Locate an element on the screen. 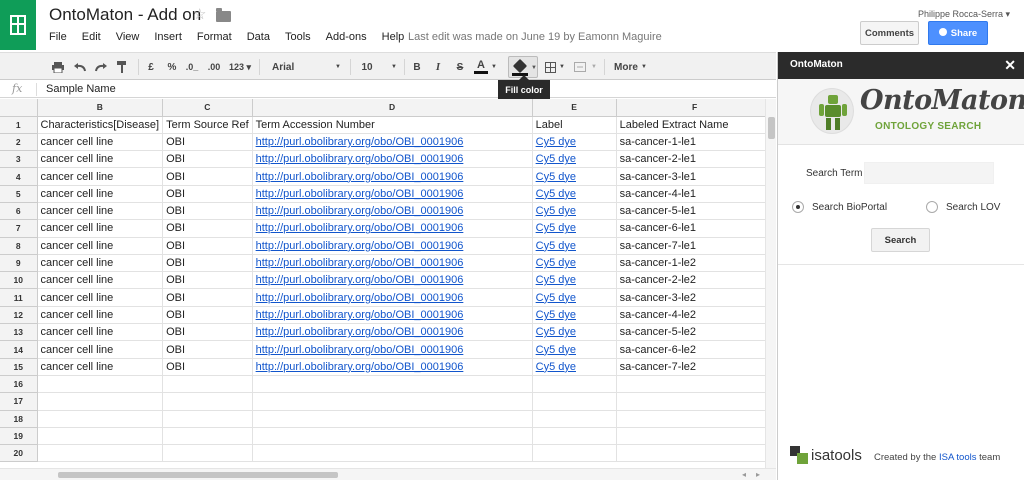  cell: sa-cancer-7-le1 is located at coordinates (695, 246).